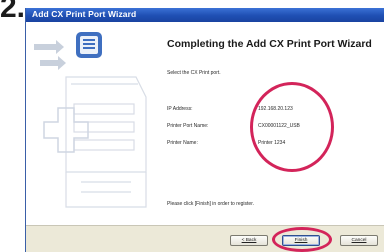 This screenshot has width=384, height=252. I want to click on finish-button-label: Finish, so click(301, 240).